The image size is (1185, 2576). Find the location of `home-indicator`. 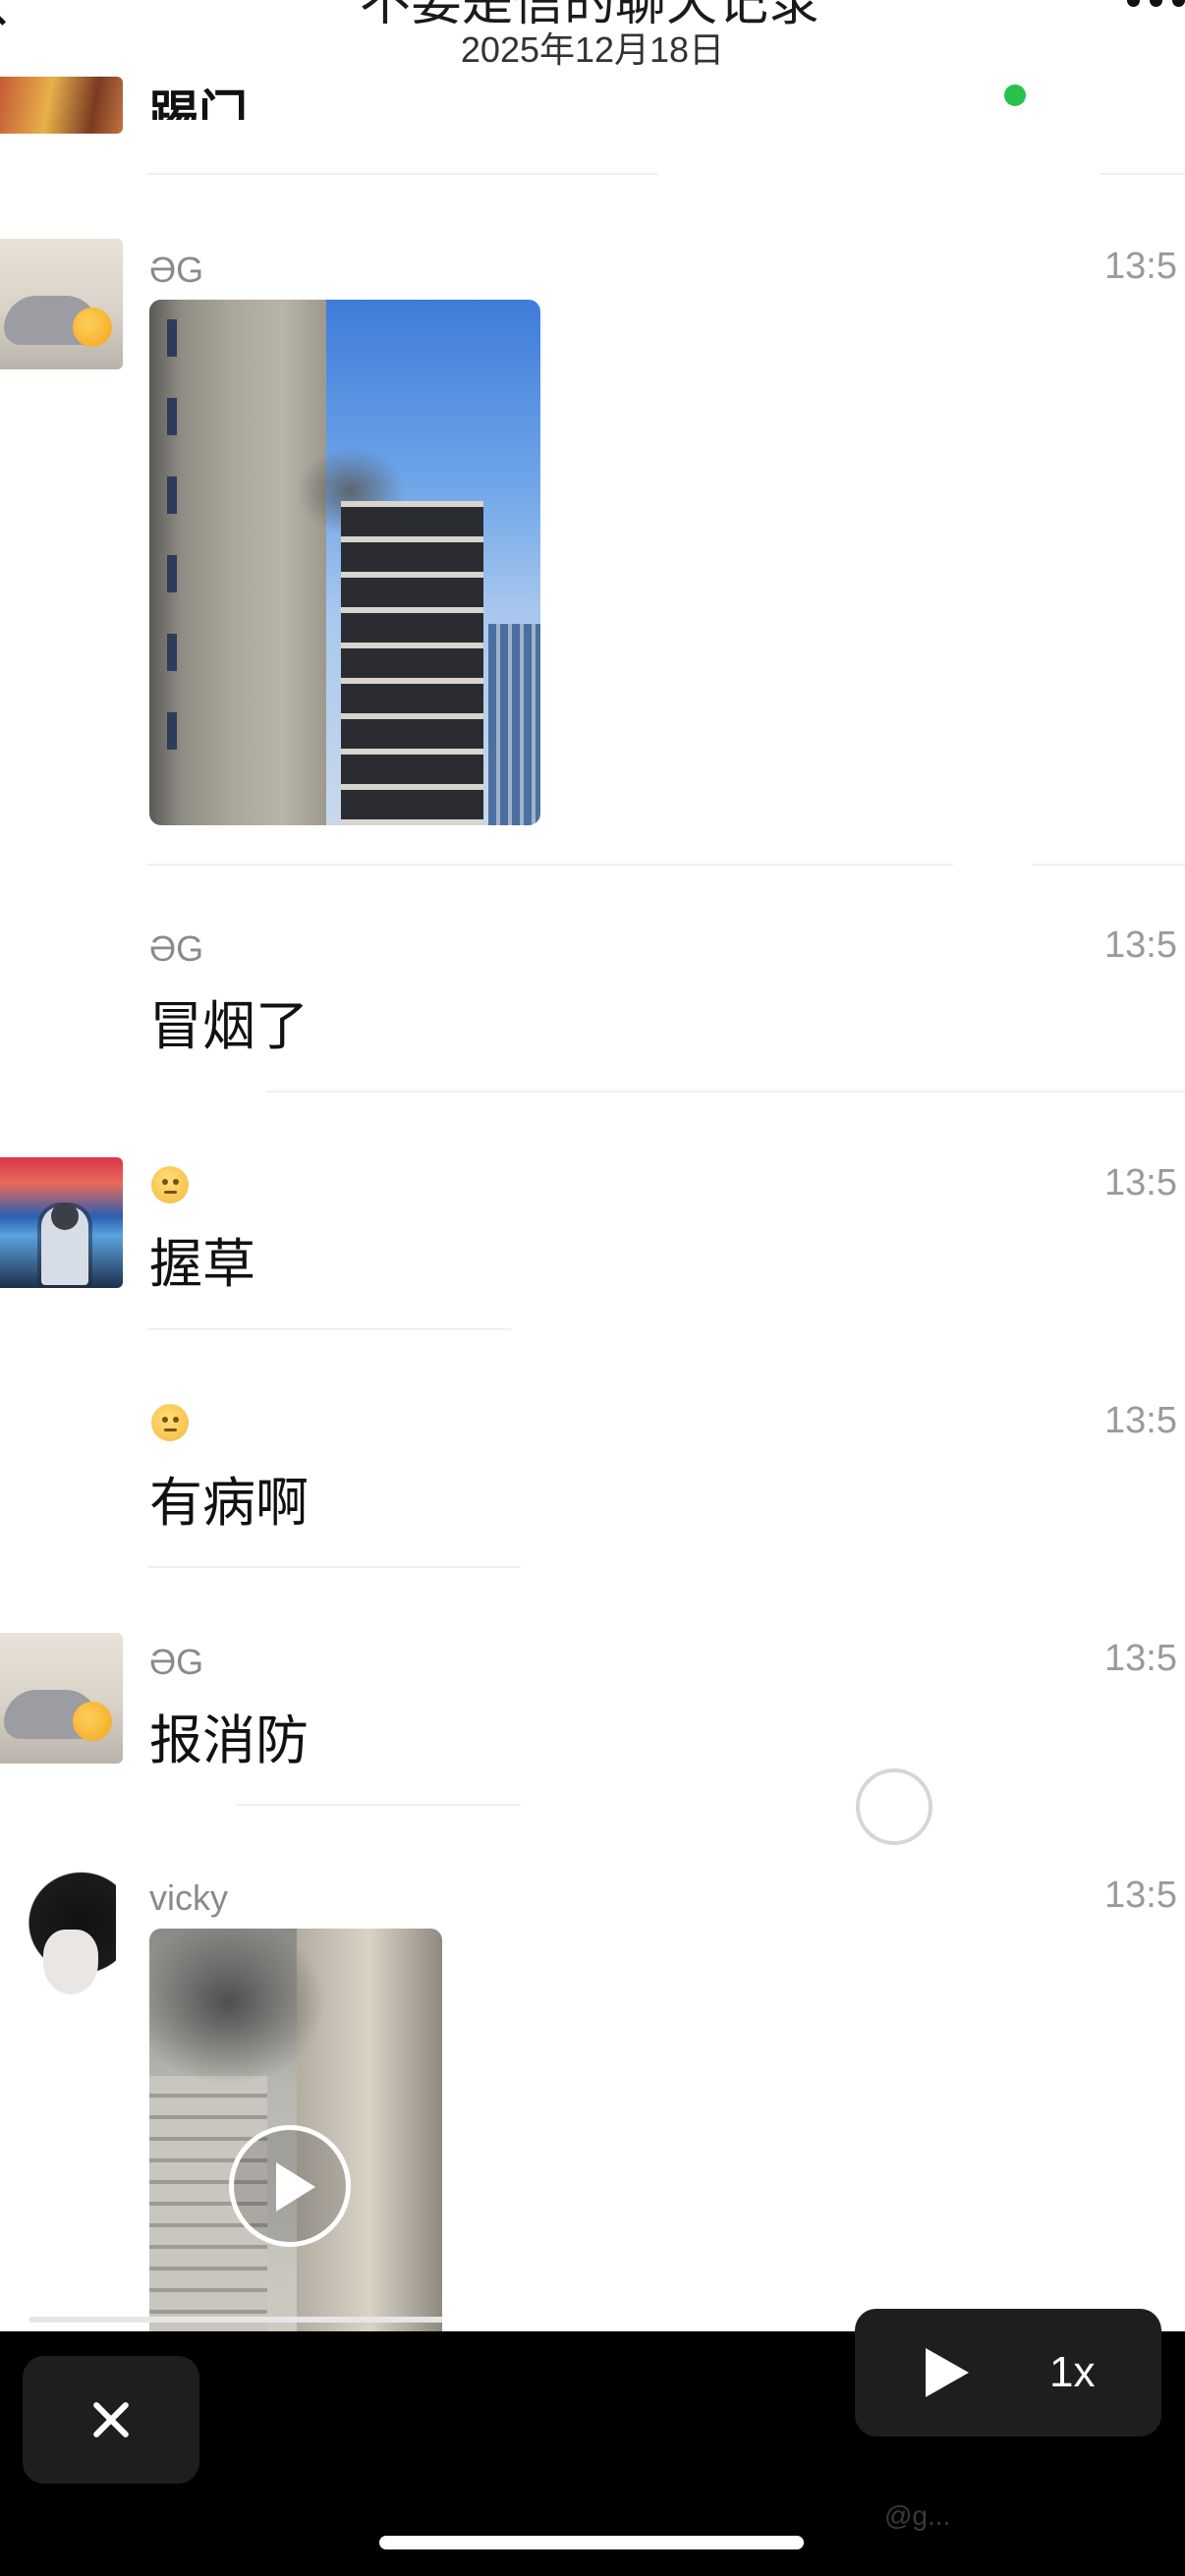

home-indicator is located at coordinates (592, 2542).